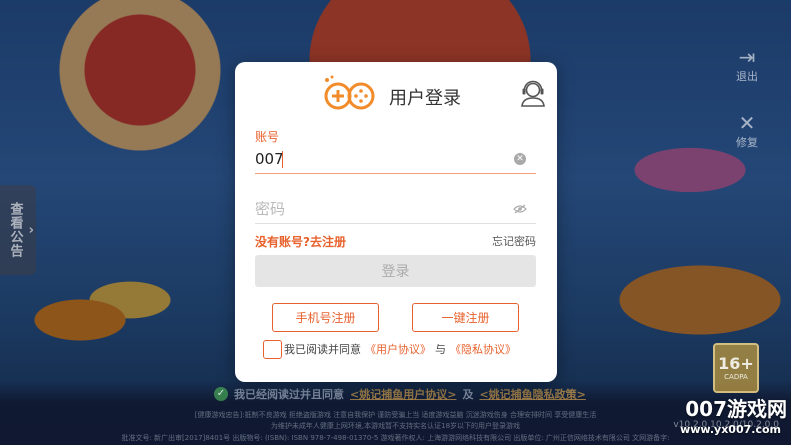 The image size is (791, 445). I want to click on age-rating-value: 16+, so click(736, 363).